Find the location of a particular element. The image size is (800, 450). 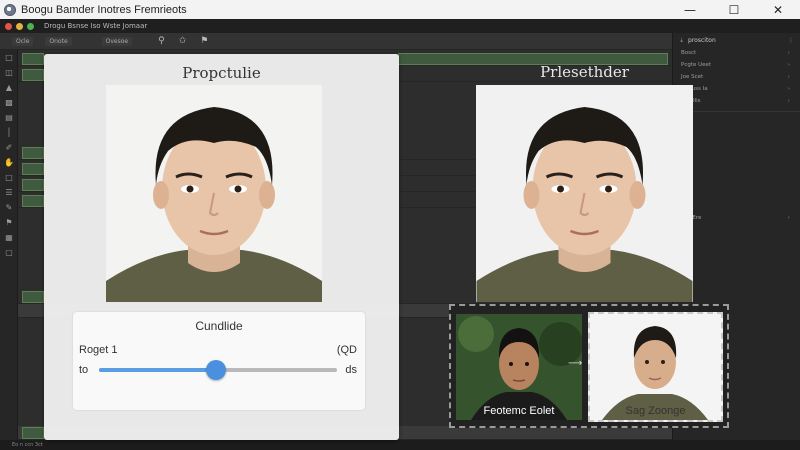

dropper-icon: ✩ is located at coordinates (183, 41).